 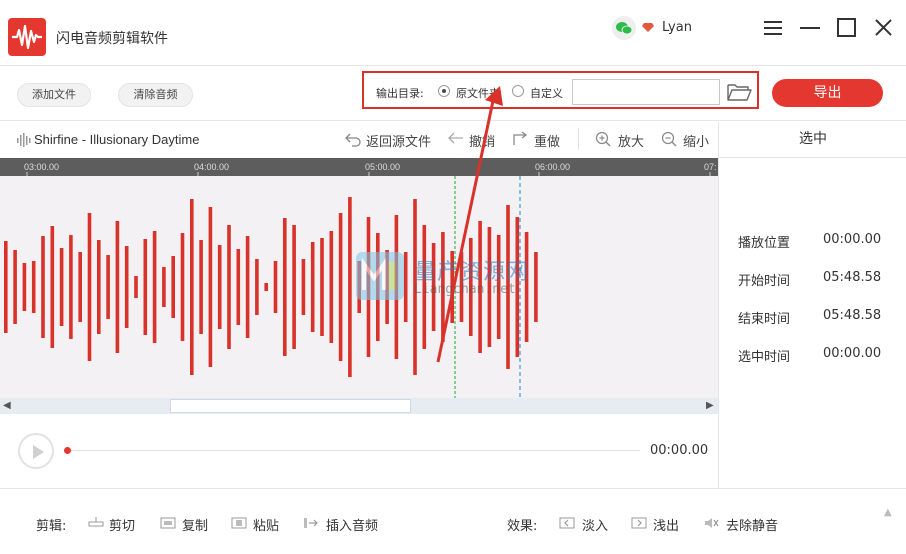 What do you see at coordinates (42, 167) in the screenshot?
I see `ruler-tick-label: 03:00.00` at bounding box center [42, 167].